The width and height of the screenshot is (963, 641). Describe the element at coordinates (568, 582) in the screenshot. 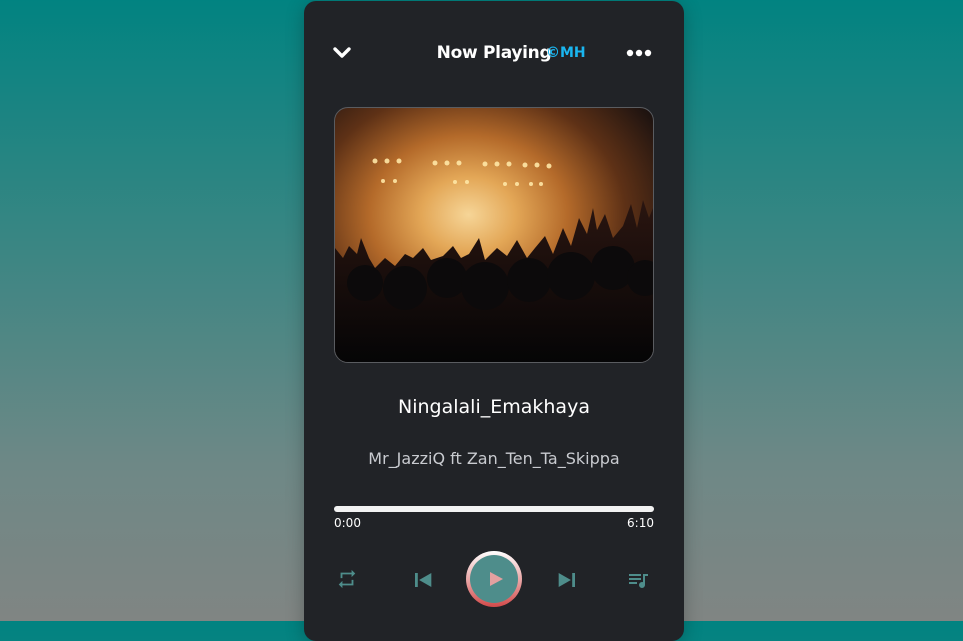

I see `skip-next-icon` at that location.